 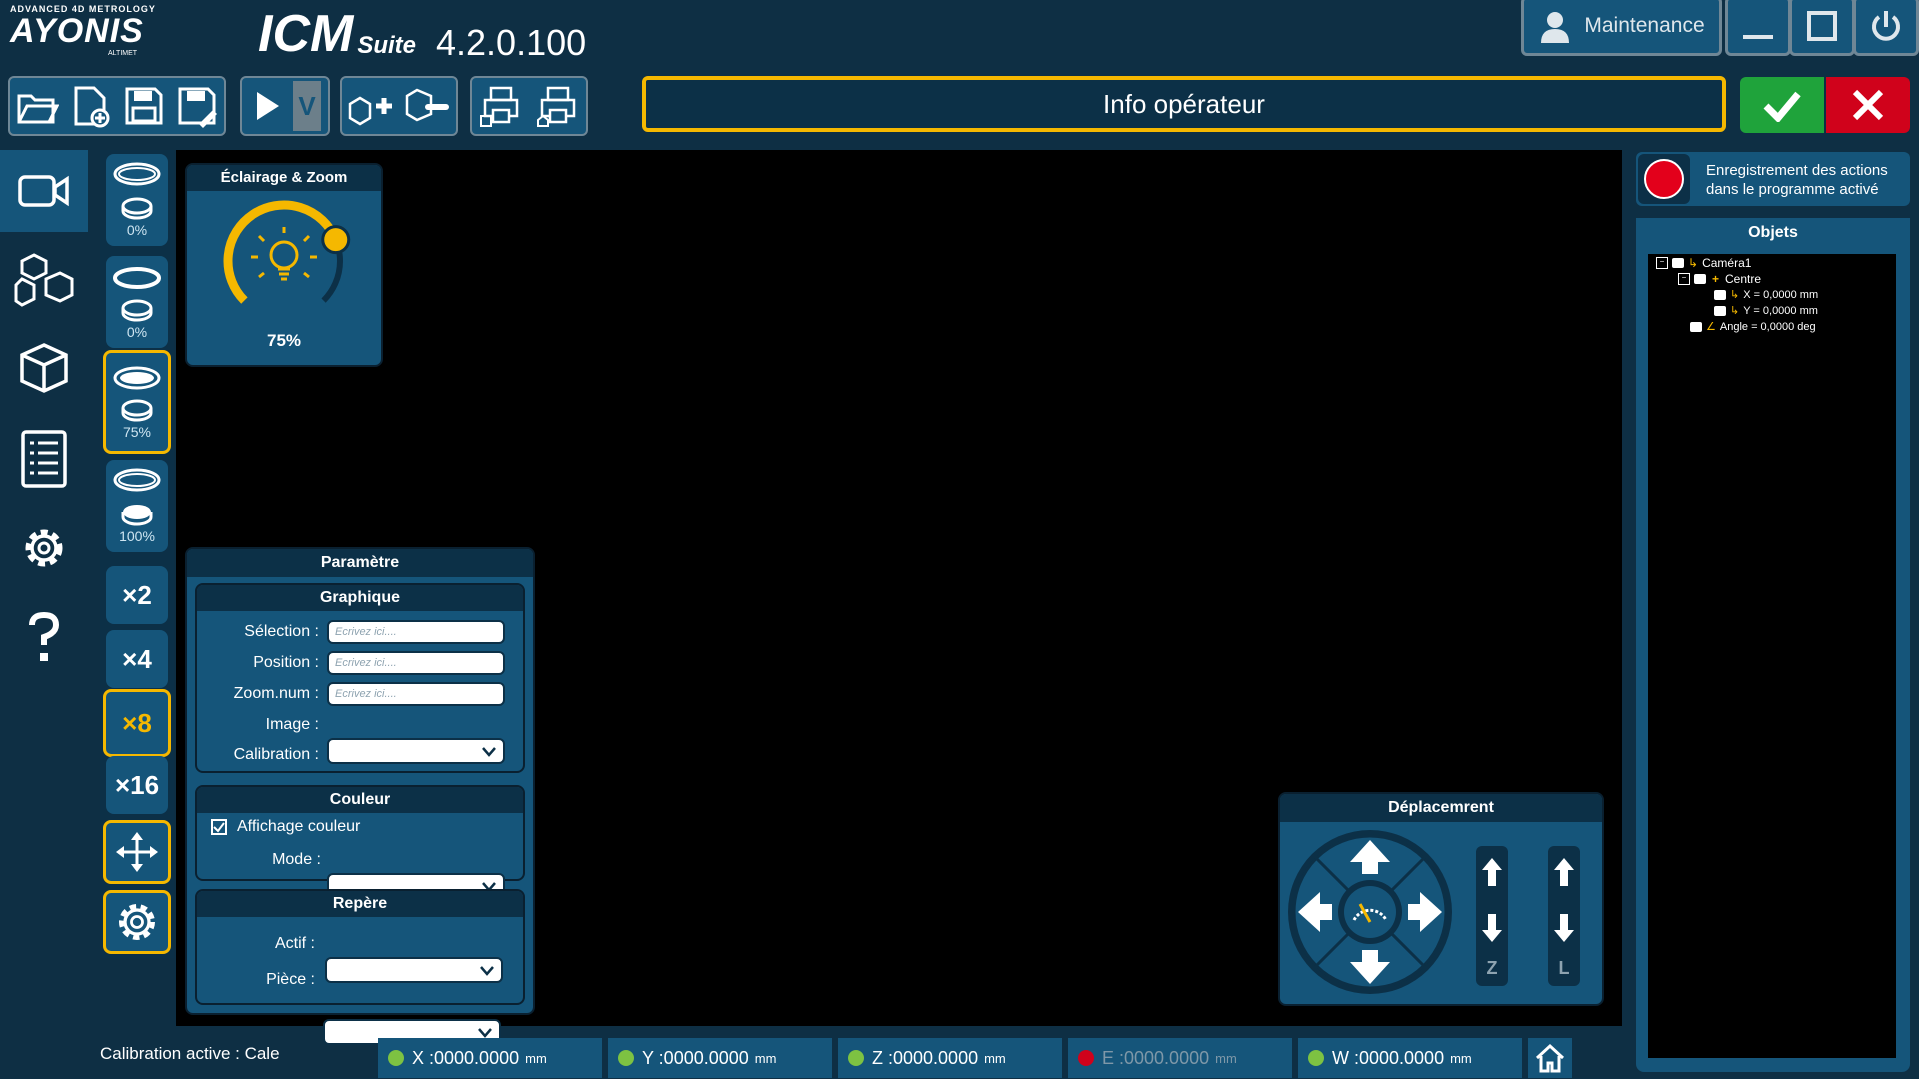 What do you see at coordinates (1735, 311) in the screenshot?
I see `axis-icon: ↳` at bounding box center [1735, 311].